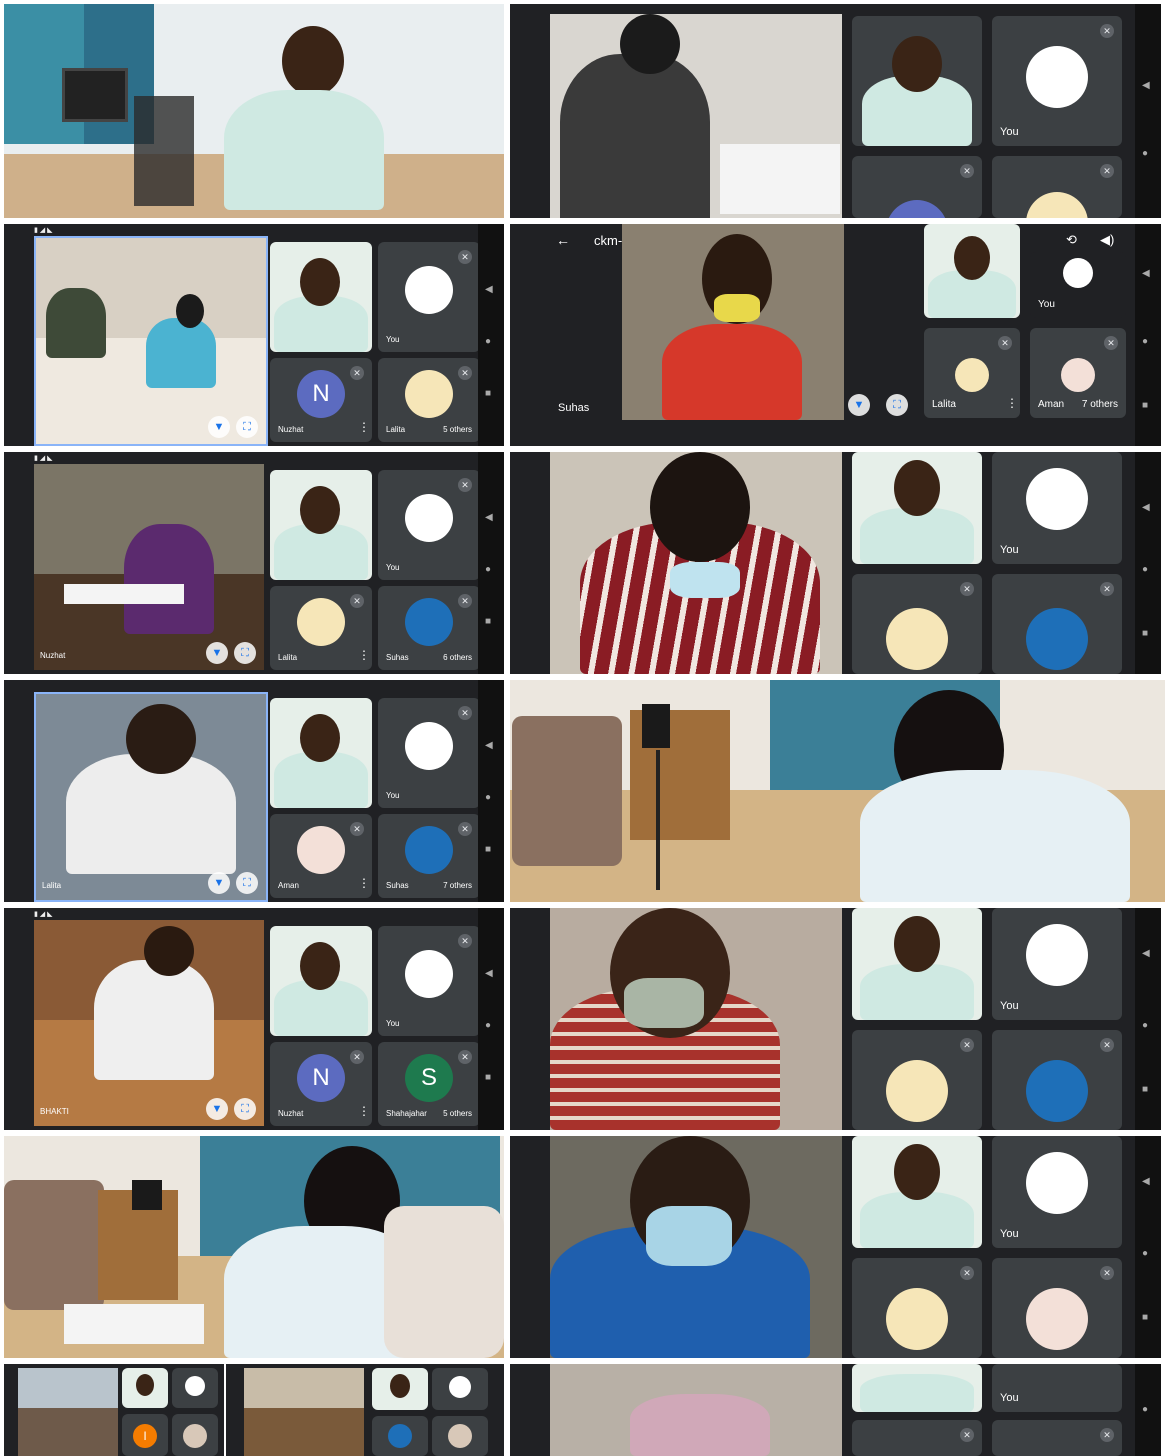 Image resolution: width=1165 pixels, height=1456 pixels. I want to click on main-video: Lalita ▼ ⛶, so click(151, 797).